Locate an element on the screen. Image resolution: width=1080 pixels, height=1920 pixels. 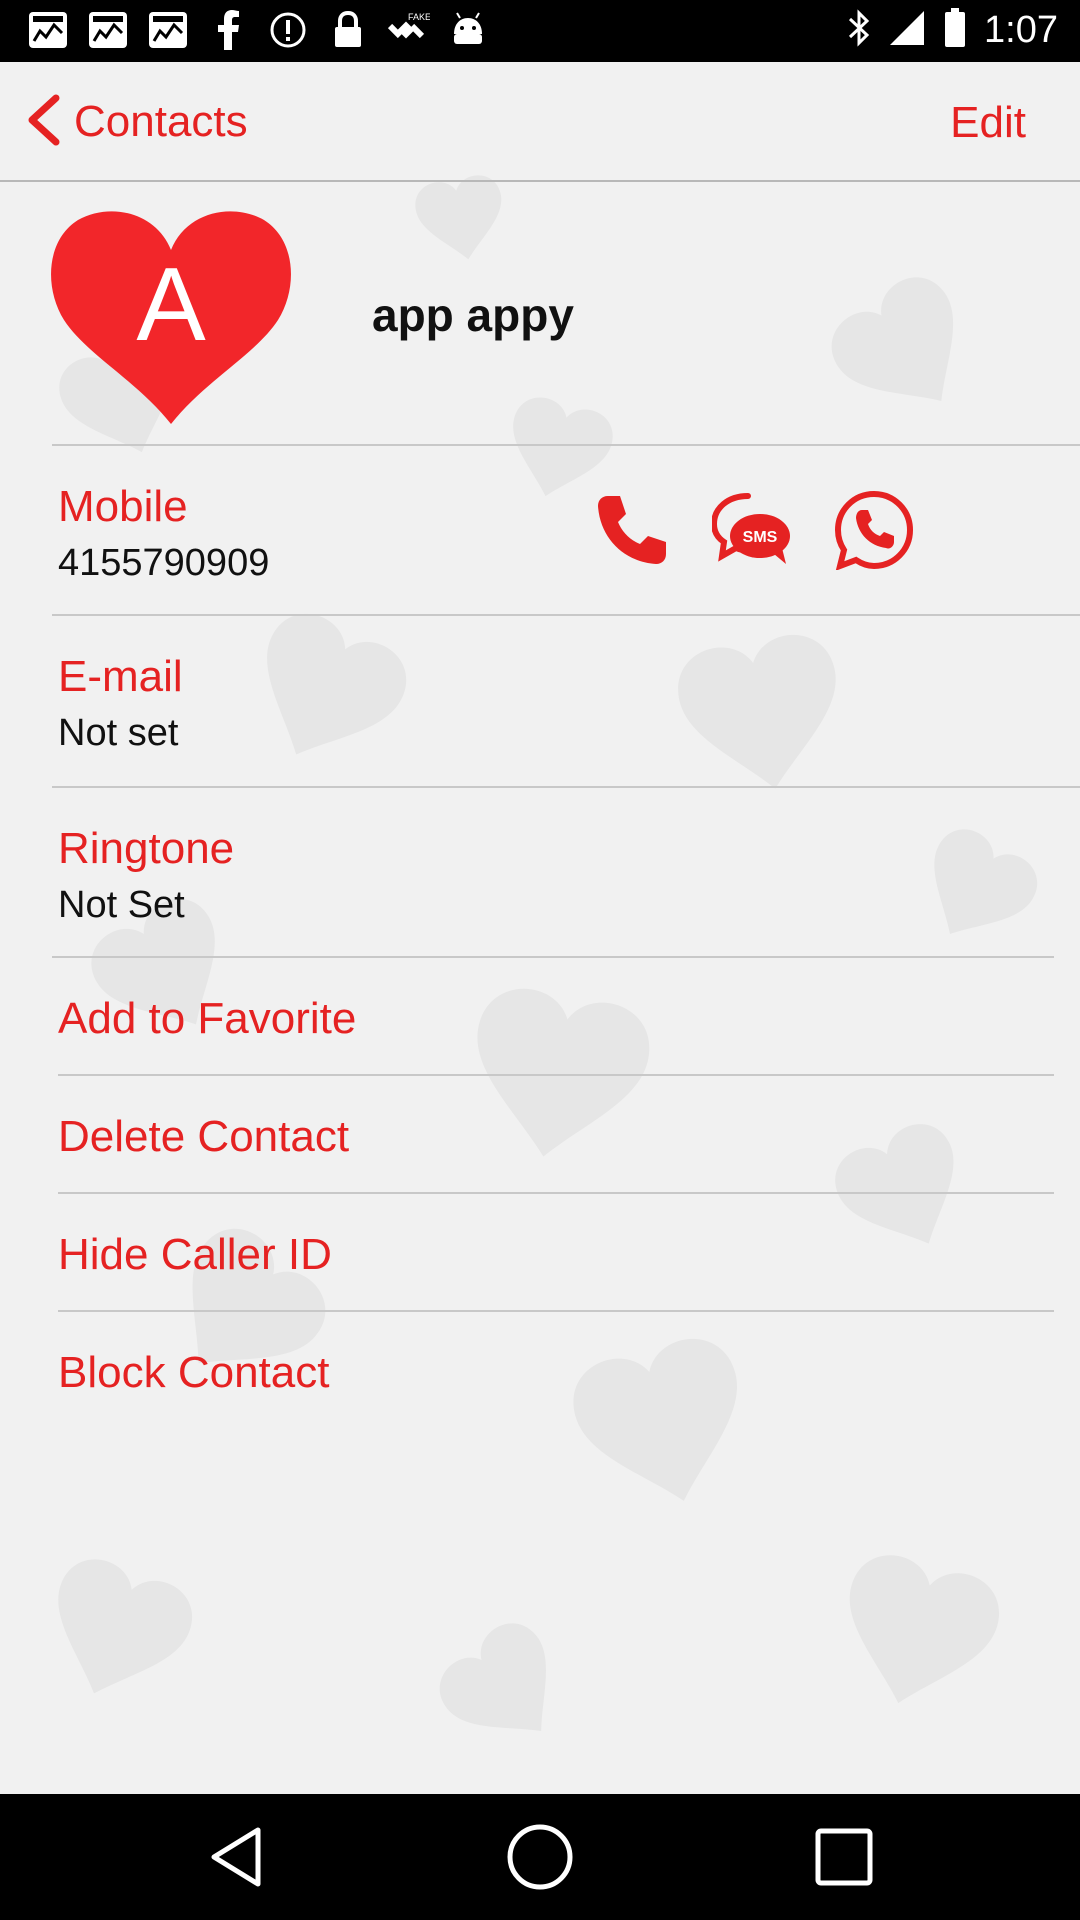
recents-nav-button is located at coordinates (844, 1857).